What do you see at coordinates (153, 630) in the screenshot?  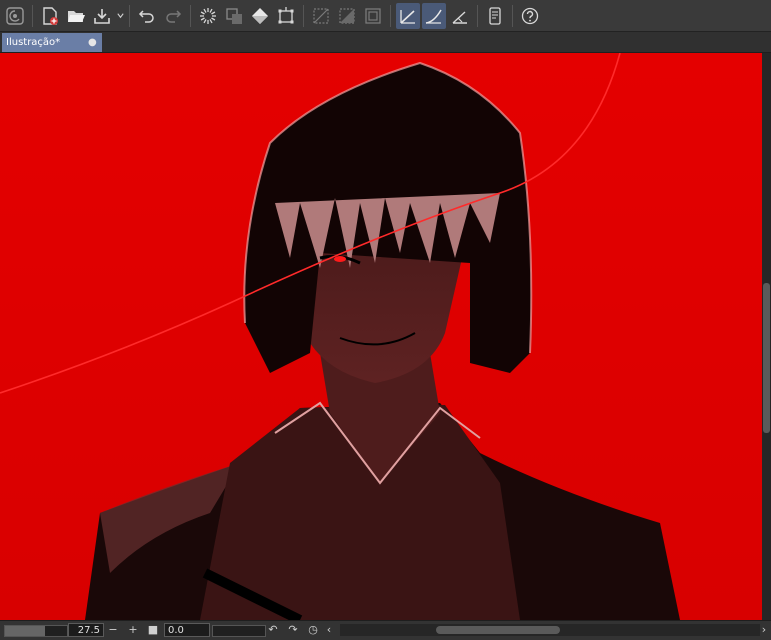 I see `fit-to-window-button: ■` at bounding box center [153, 630].